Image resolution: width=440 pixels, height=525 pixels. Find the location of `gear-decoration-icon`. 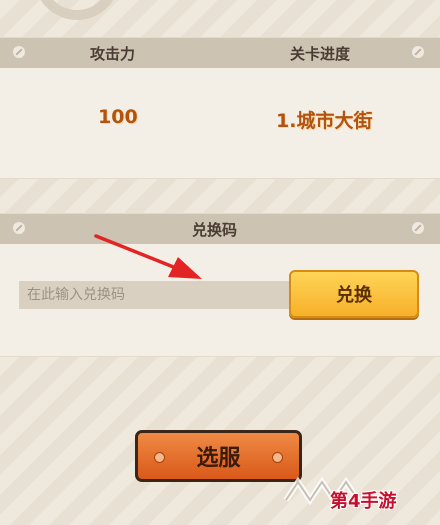

gear-decoration-icon is located at coordinates (77, 10).